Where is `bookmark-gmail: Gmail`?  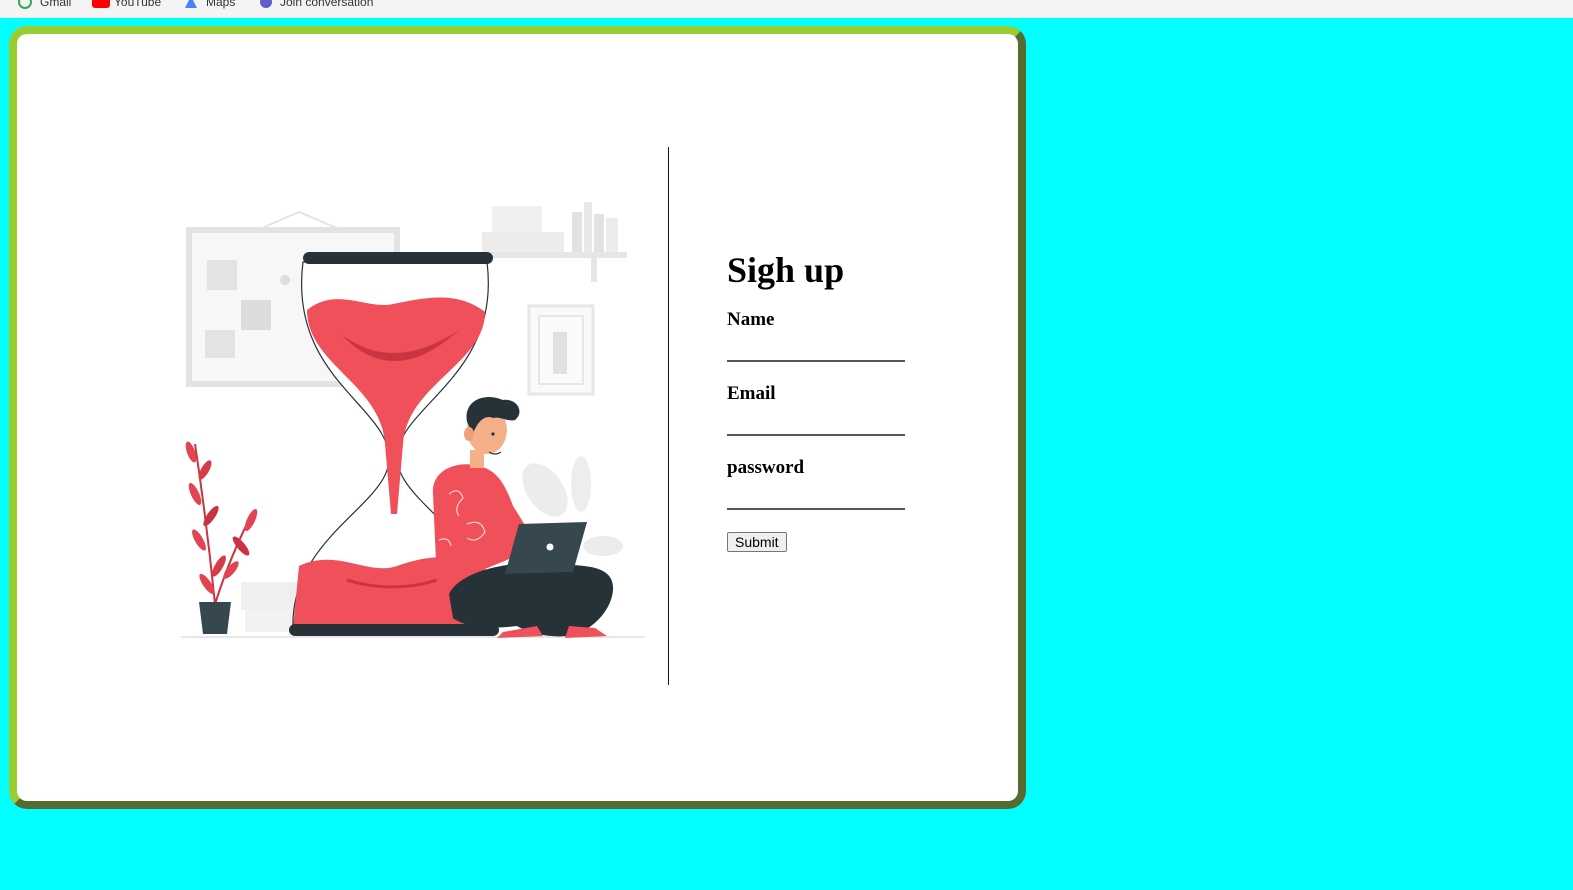 bookmark-gmail: Gmail is located at coordinates (44, 5).